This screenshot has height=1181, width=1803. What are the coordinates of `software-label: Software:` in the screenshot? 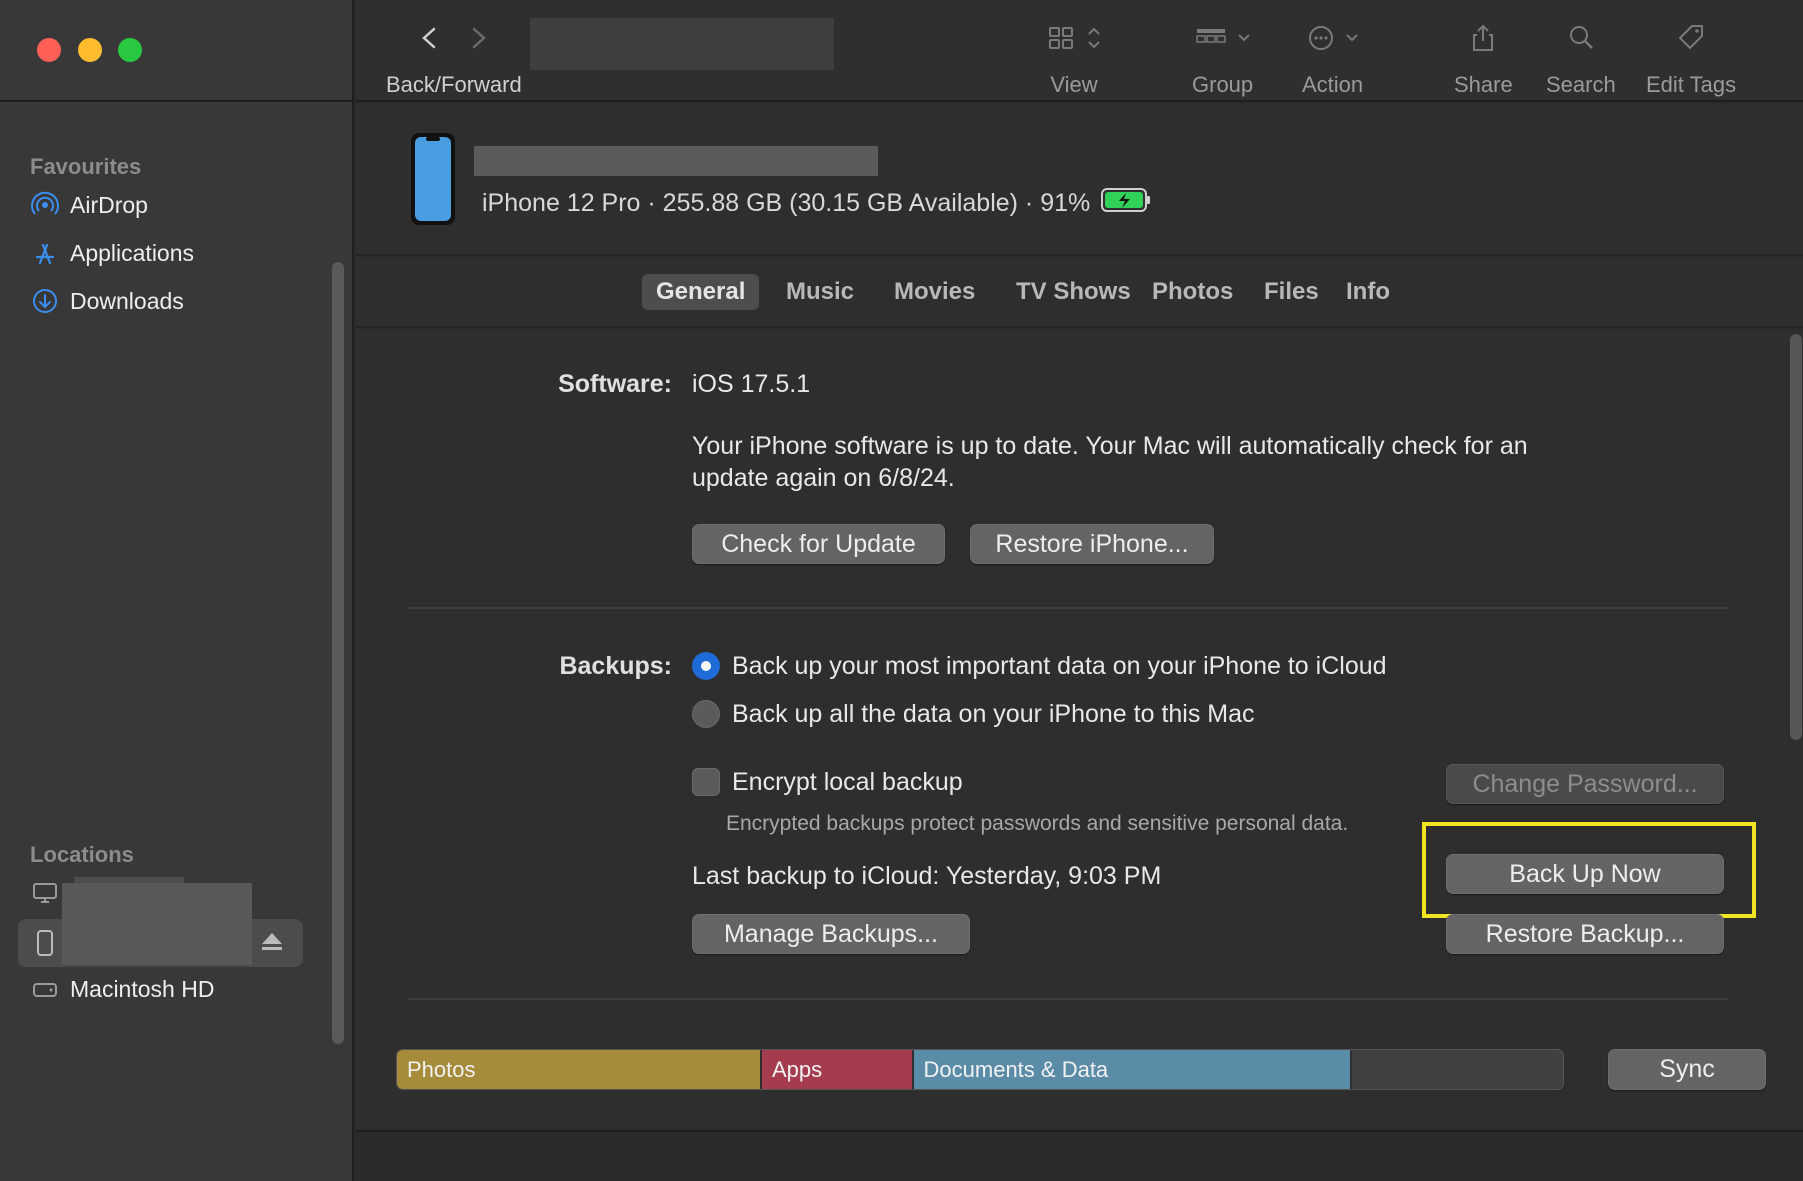 It's located at (615, 384).